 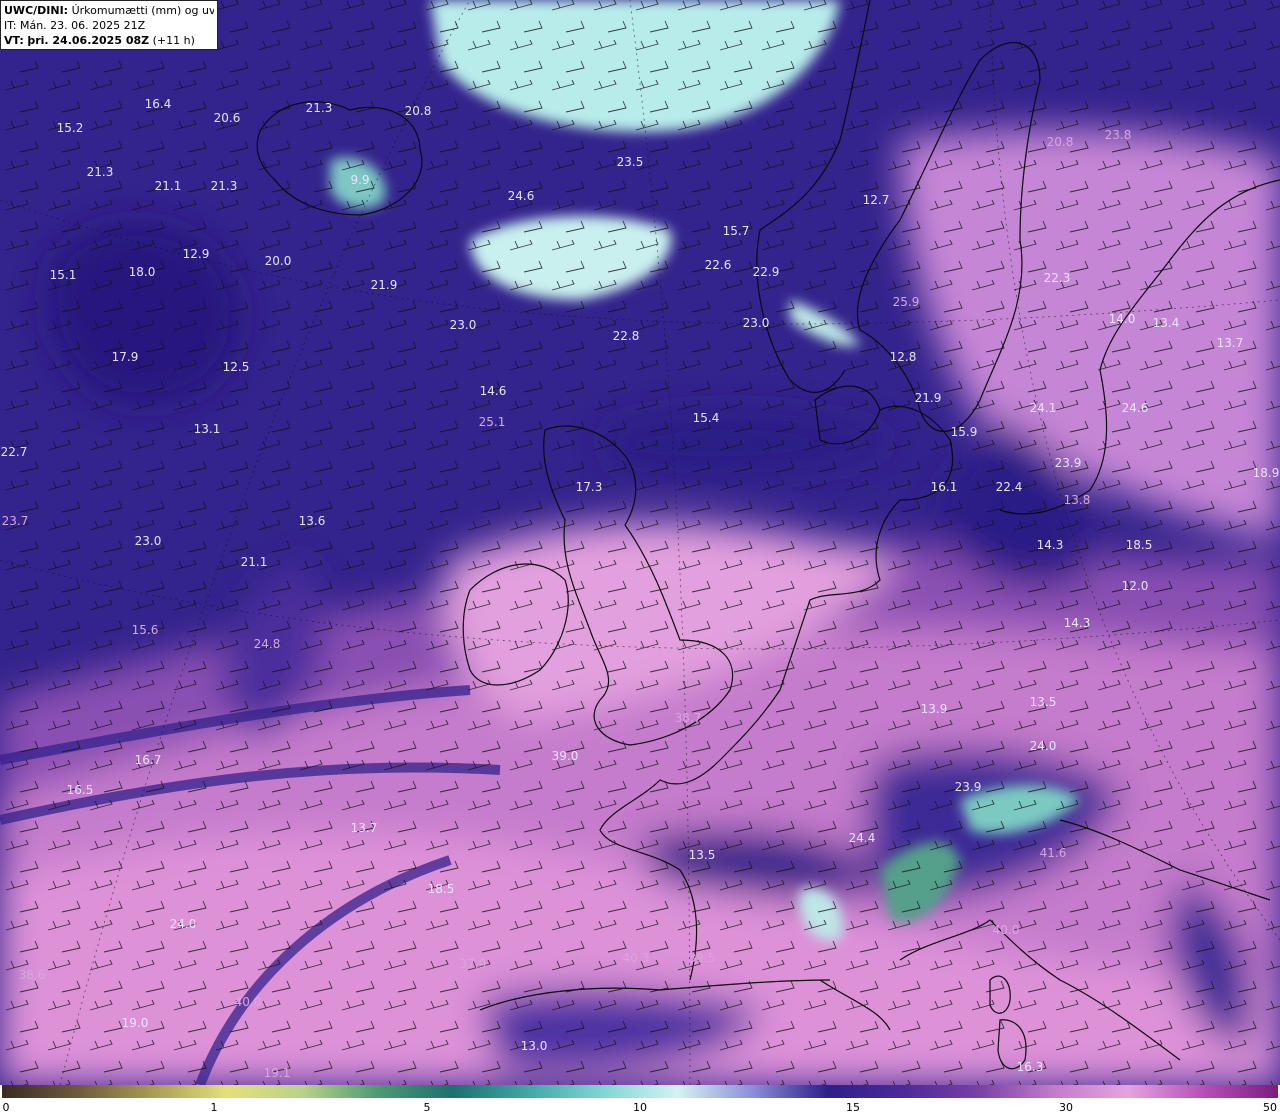 What do you see at coordinates (1135, 586) in the screenshot?
I see `pw-value-label: 12.0` at bounding box center [1135, 586].